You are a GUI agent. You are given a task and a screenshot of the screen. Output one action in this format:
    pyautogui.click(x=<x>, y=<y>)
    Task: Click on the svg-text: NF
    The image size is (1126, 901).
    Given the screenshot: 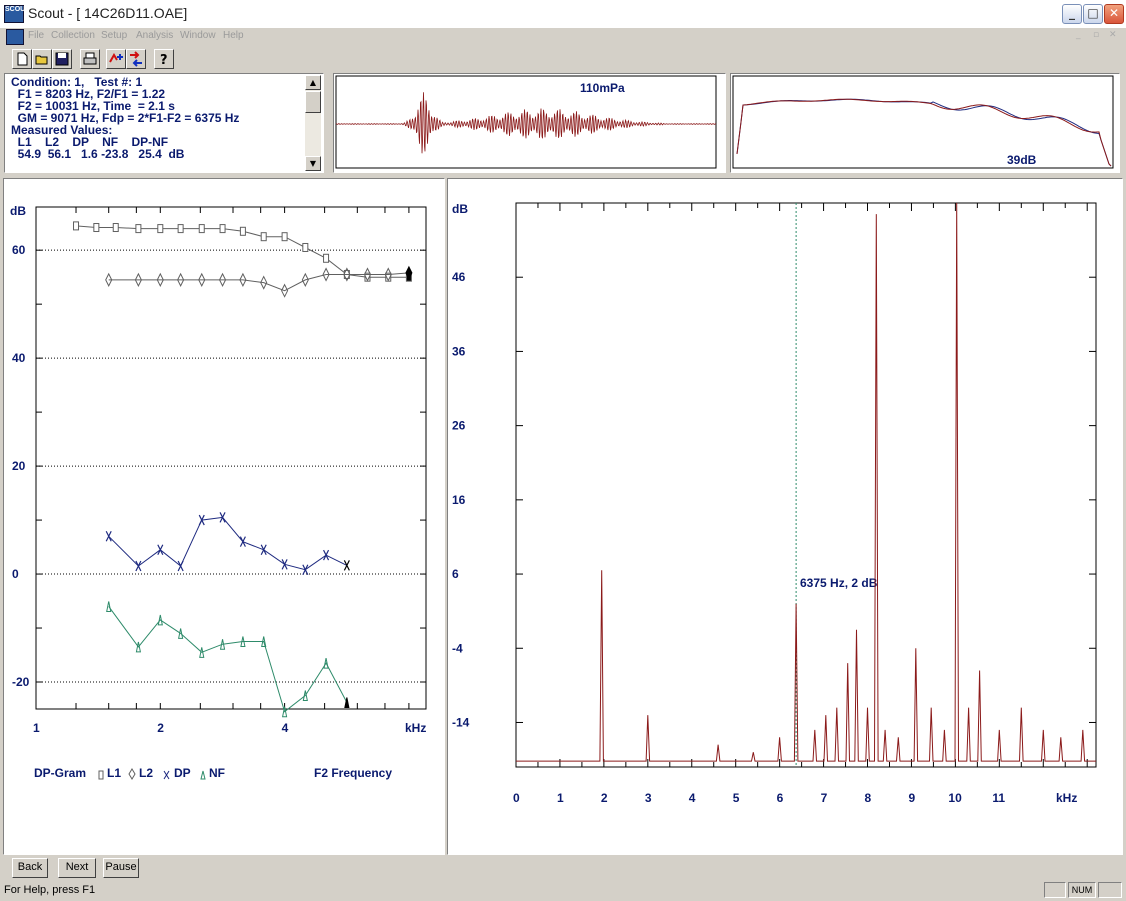 What is the action you would take?
    pyautogui.click(x=217, y=773)
    